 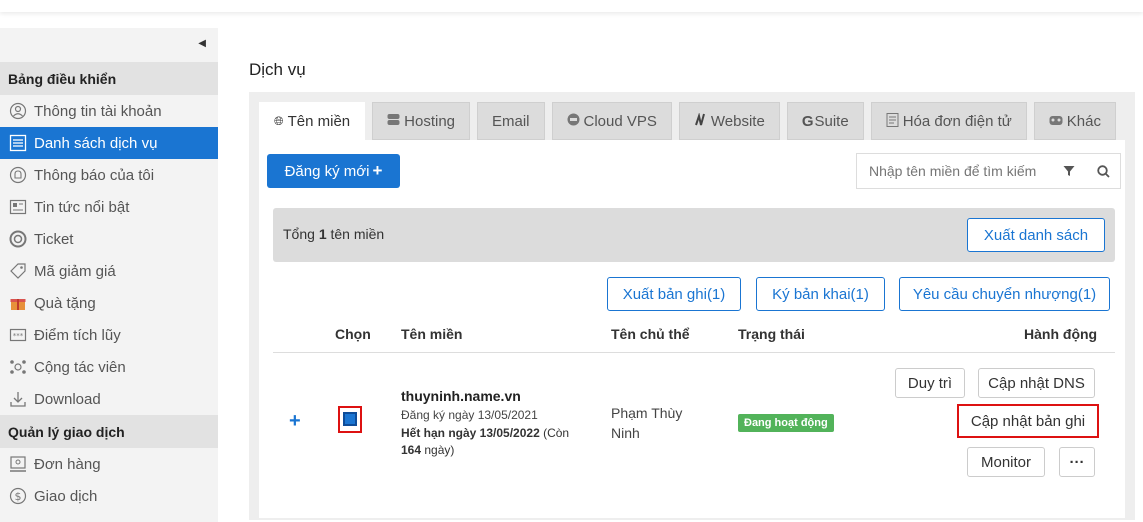 What do you see at coordinates (954, 171) in the screenshot?
I see `search-input` at bounding box center [954, 171].